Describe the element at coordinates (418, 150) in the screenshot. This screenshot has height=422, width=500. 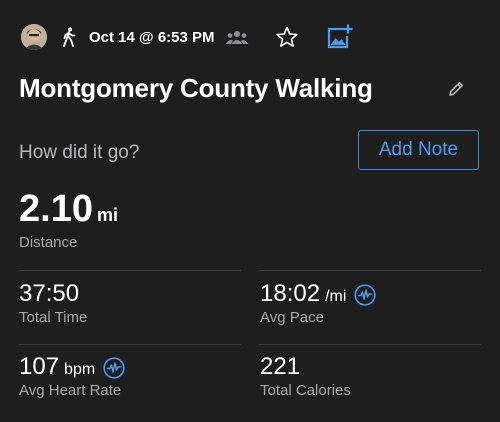
I see `add-note-button: Add Note` at that location.